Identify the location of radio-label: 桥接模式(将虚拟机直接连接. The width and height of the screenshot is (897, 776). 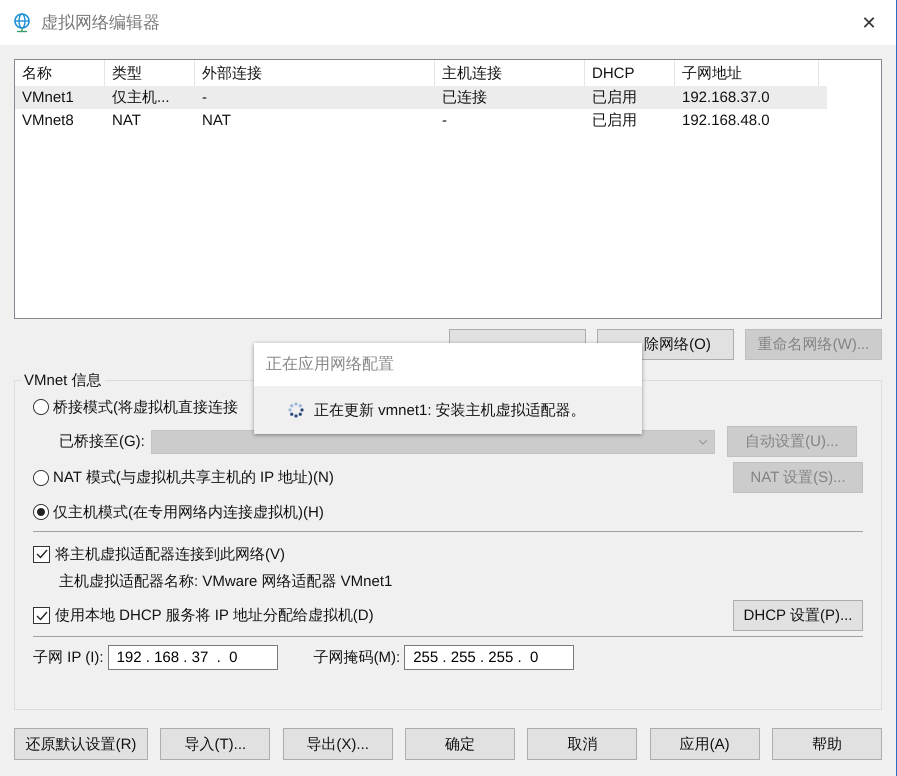
(145, 407).